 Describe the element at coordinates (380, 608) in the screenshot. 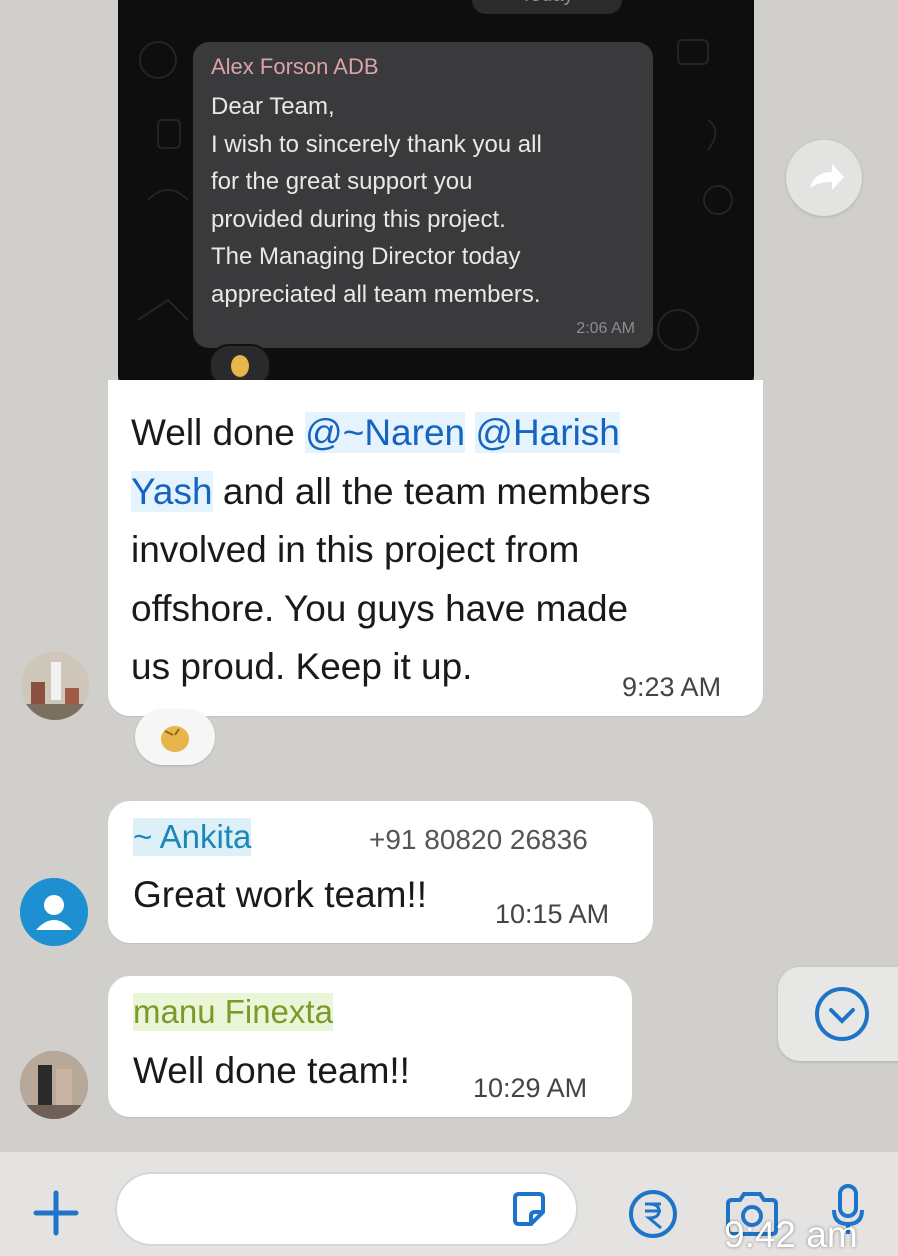

I see `text-line: offshore. You guys have made` at that location.